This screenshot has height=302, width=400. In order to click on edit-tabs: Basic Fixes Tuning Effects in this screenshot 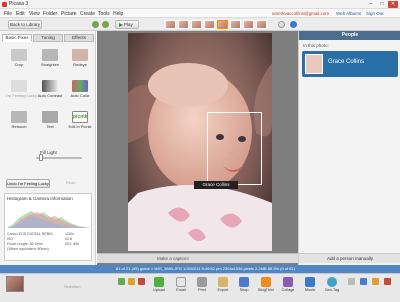, I will do `click(48, 38)`.